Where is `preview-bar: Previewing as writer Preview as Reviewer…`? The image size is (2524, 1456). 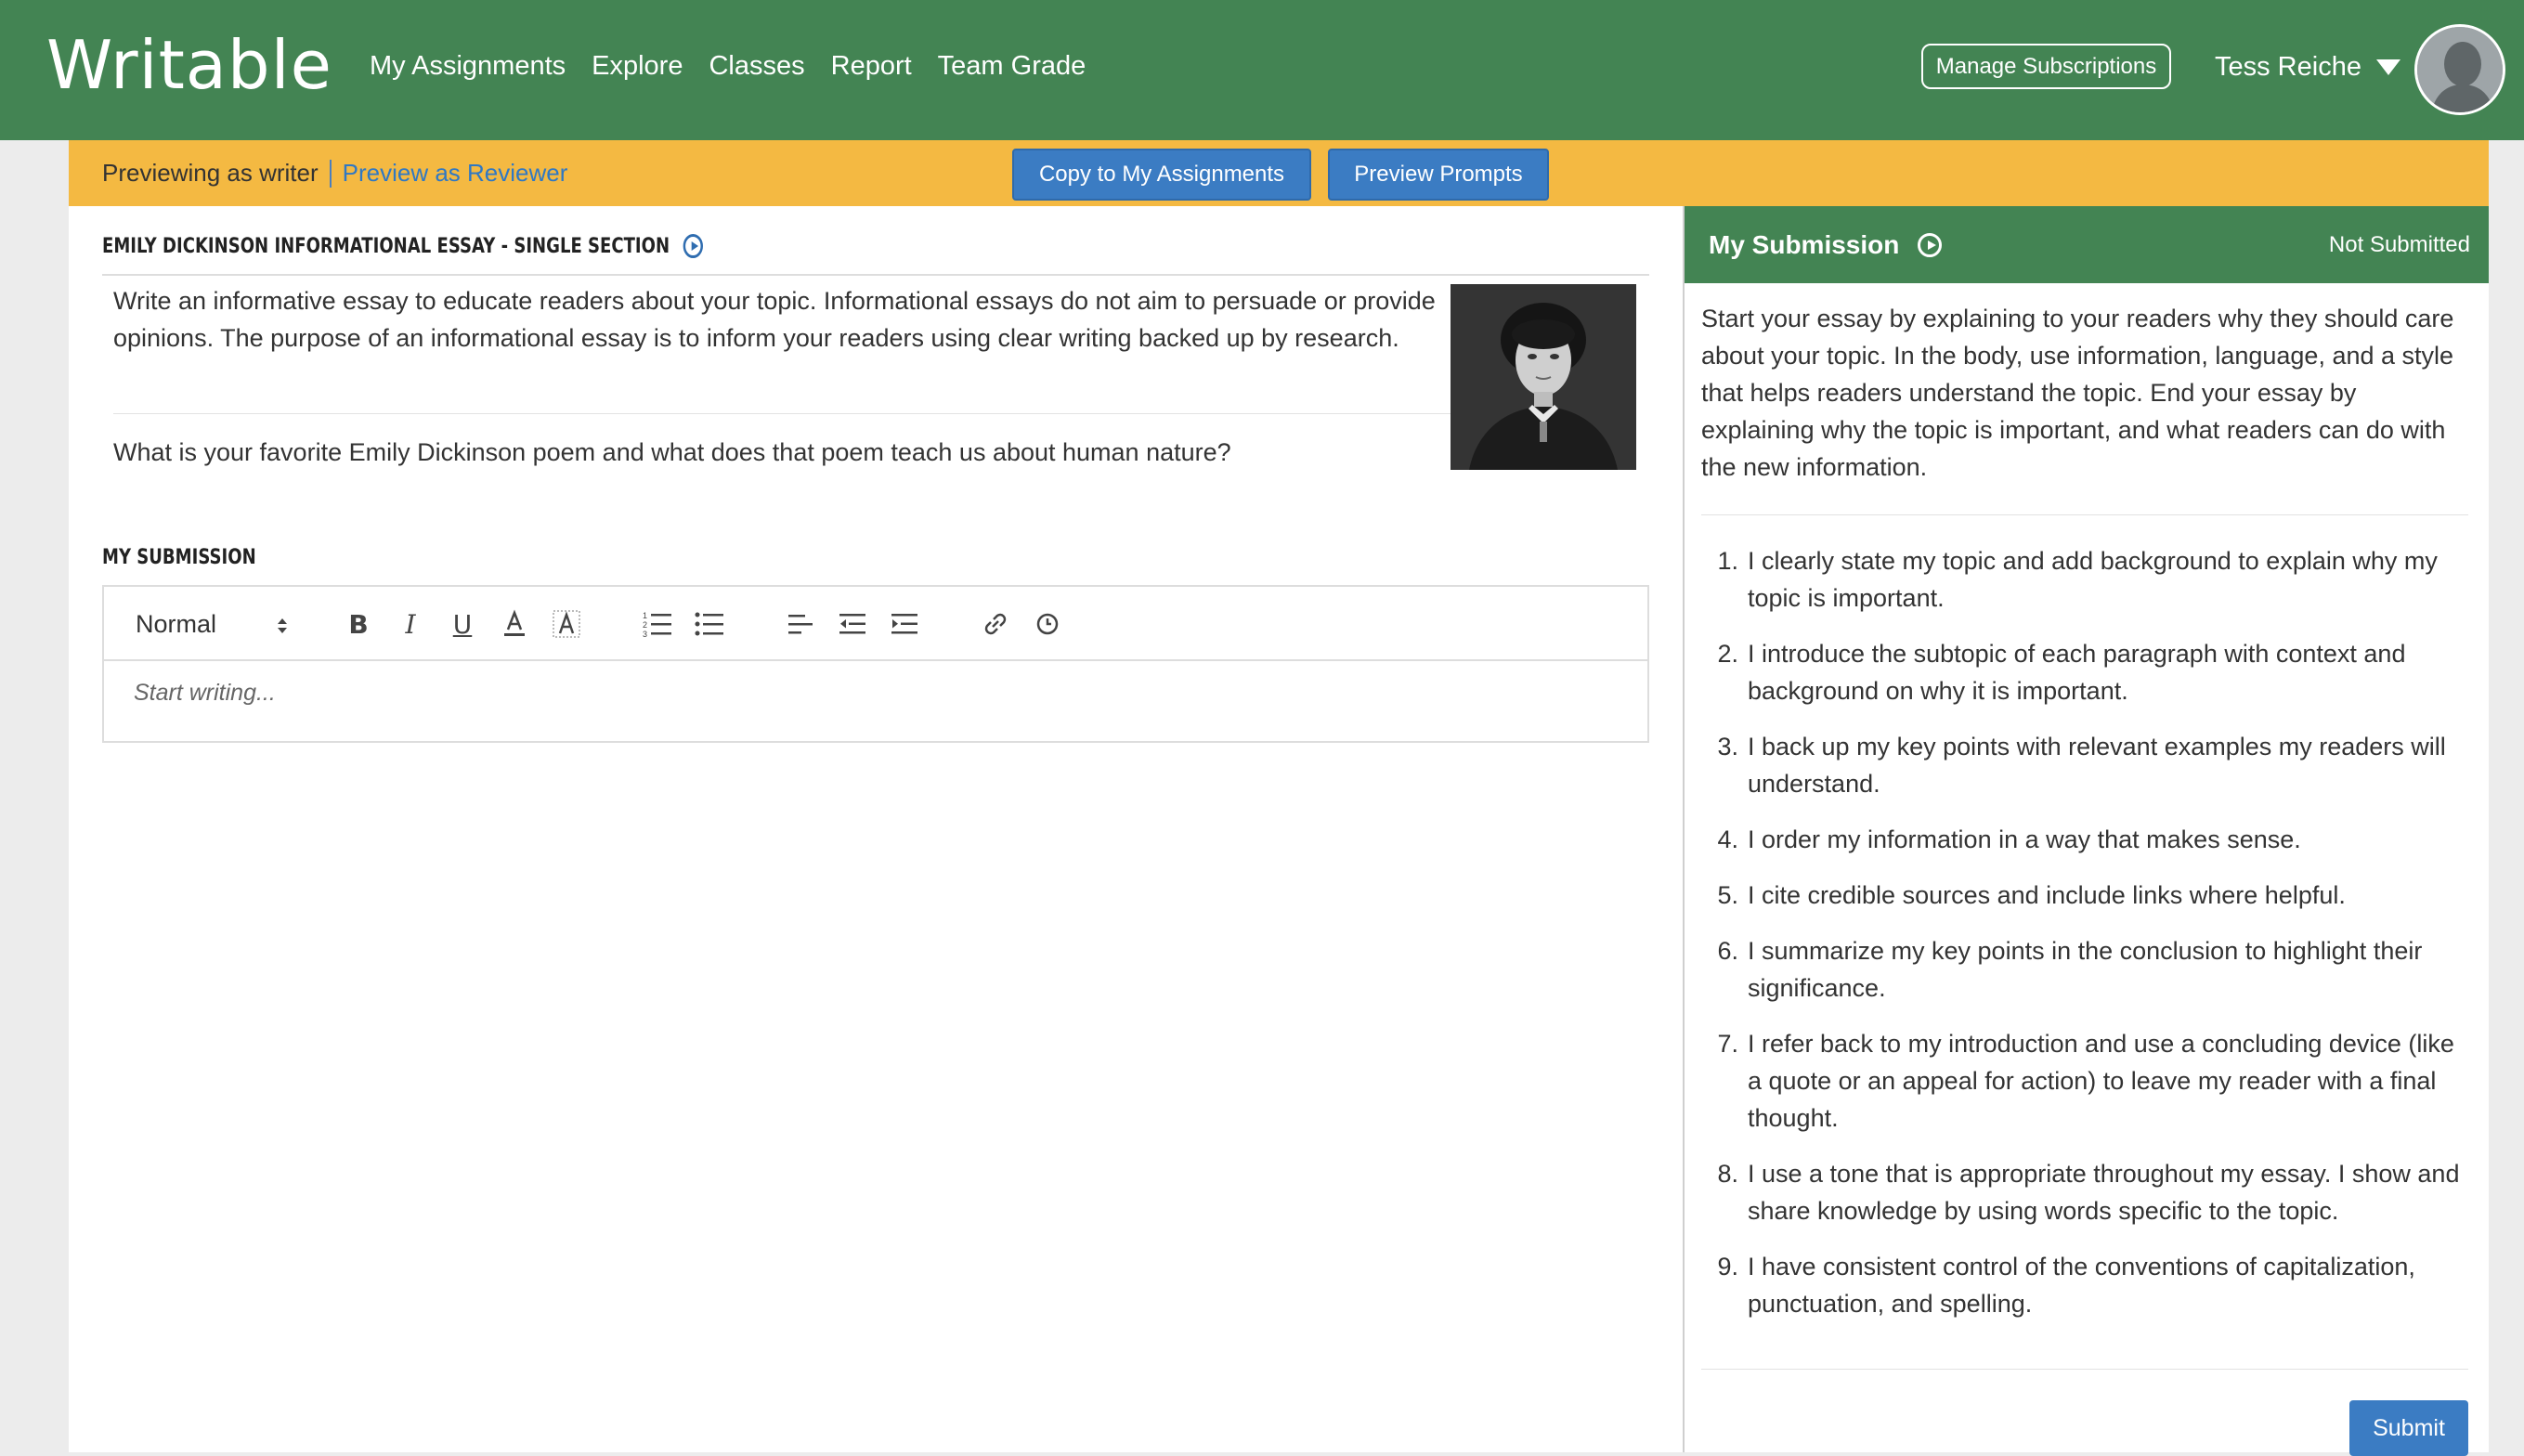
preview-bar: Previewing as writer Preview as Reviewer… is located at coordinates (1279, 173).